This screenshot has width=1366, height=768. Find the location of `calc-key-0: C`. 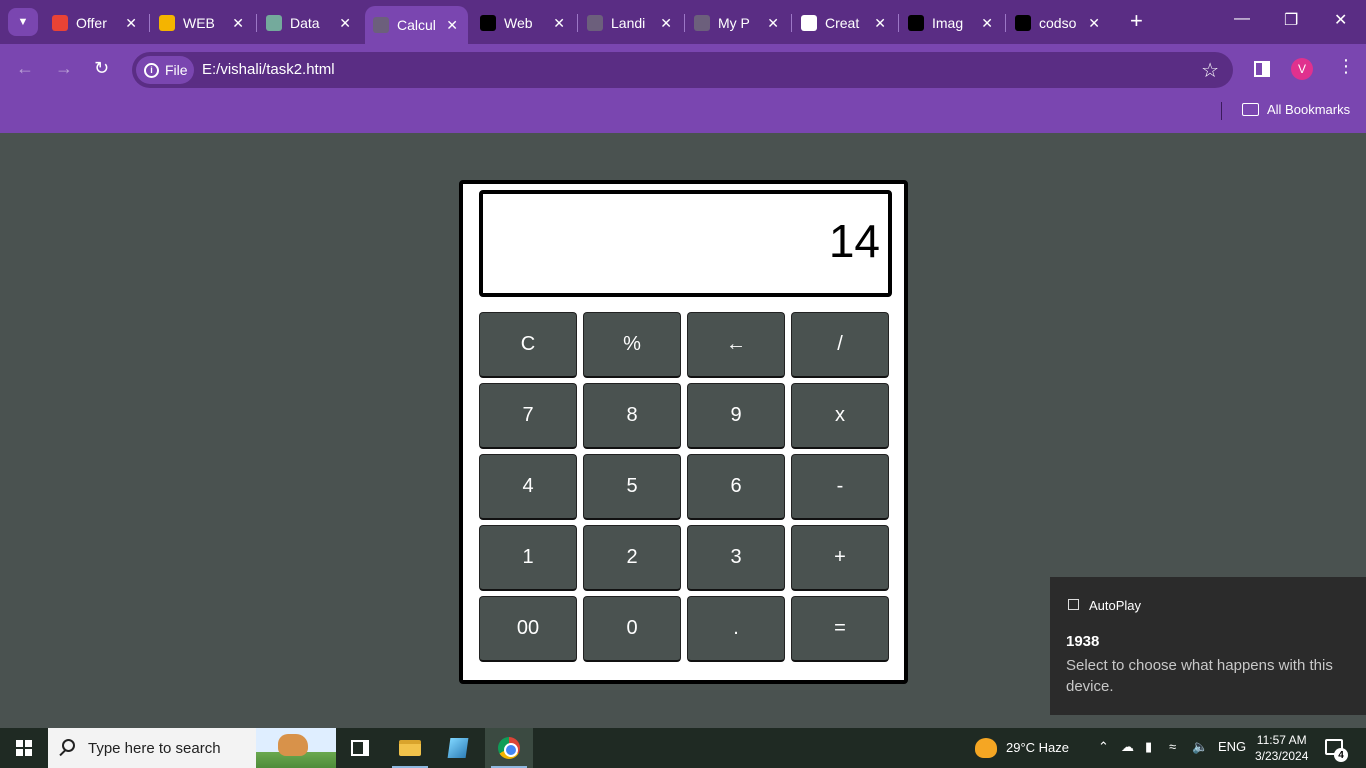

calc-key-0: C is located at coordinates (528, 345).